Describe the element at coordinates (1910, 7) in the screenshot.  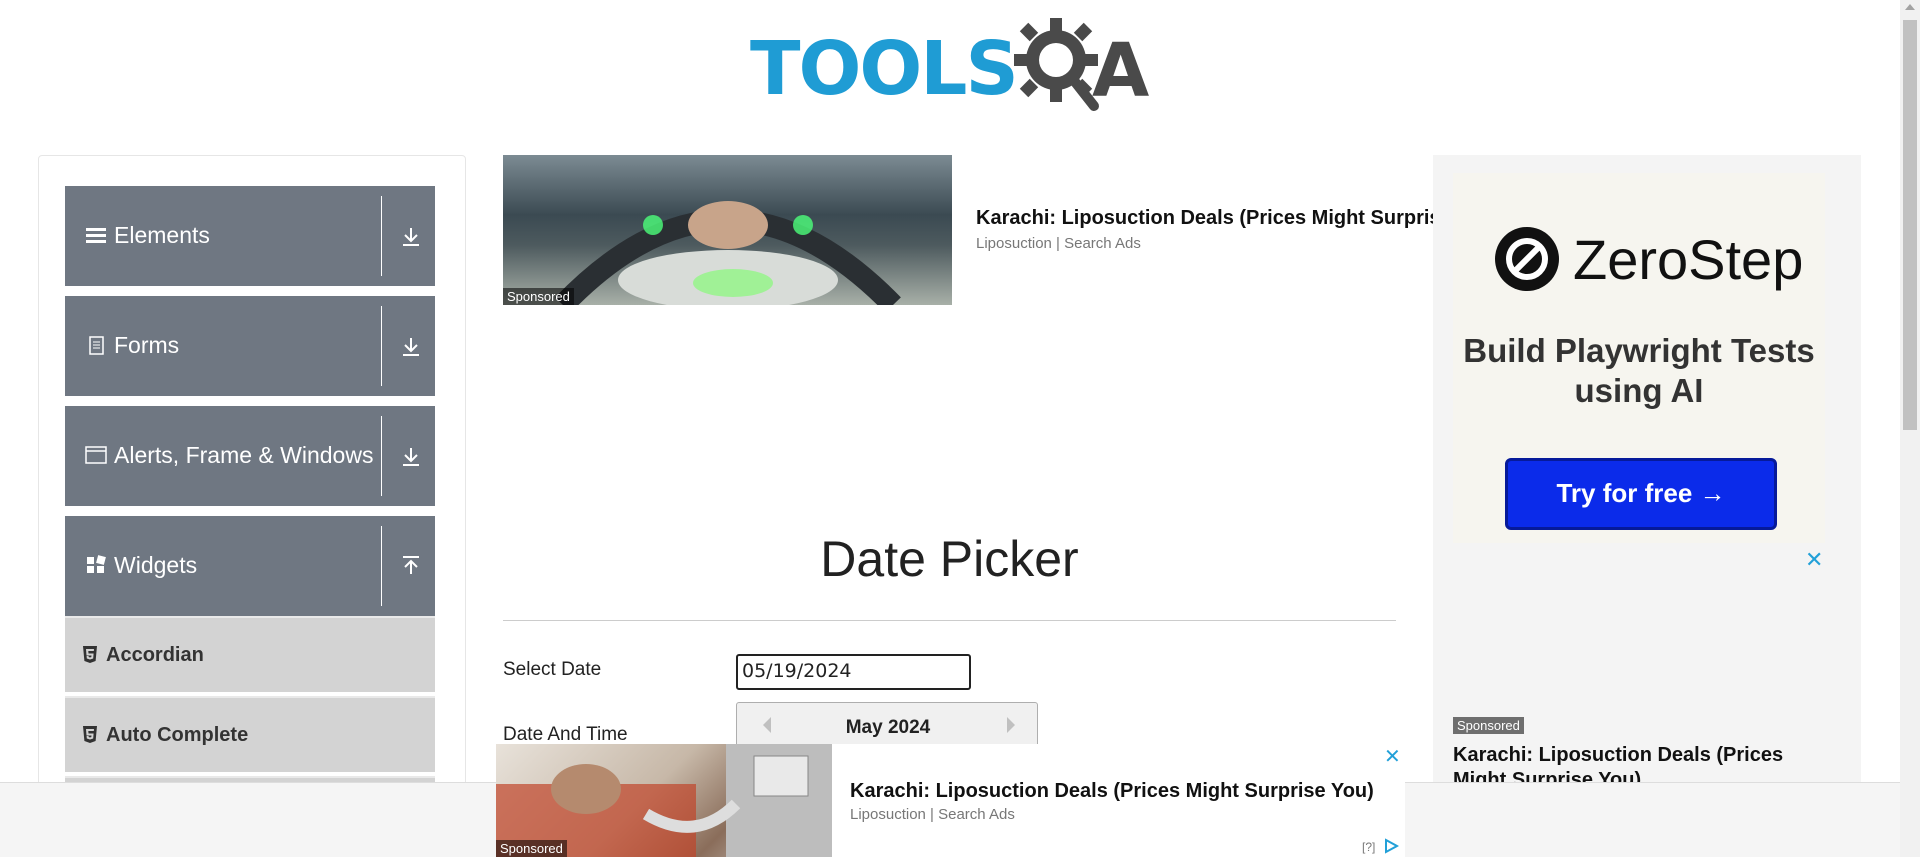
I see `scroll-up-icon` at that location.